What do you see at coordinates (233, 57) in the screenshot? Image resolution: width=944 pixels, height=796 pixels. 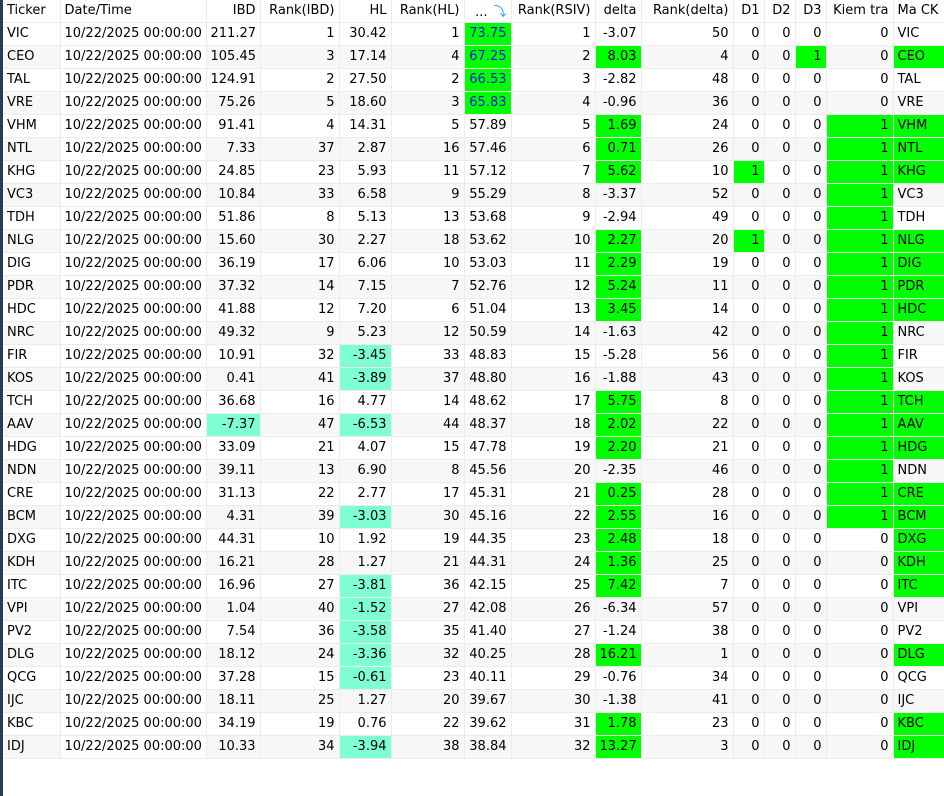 I see `cell-ibd: 105.45` at bounding box center [233, 57].